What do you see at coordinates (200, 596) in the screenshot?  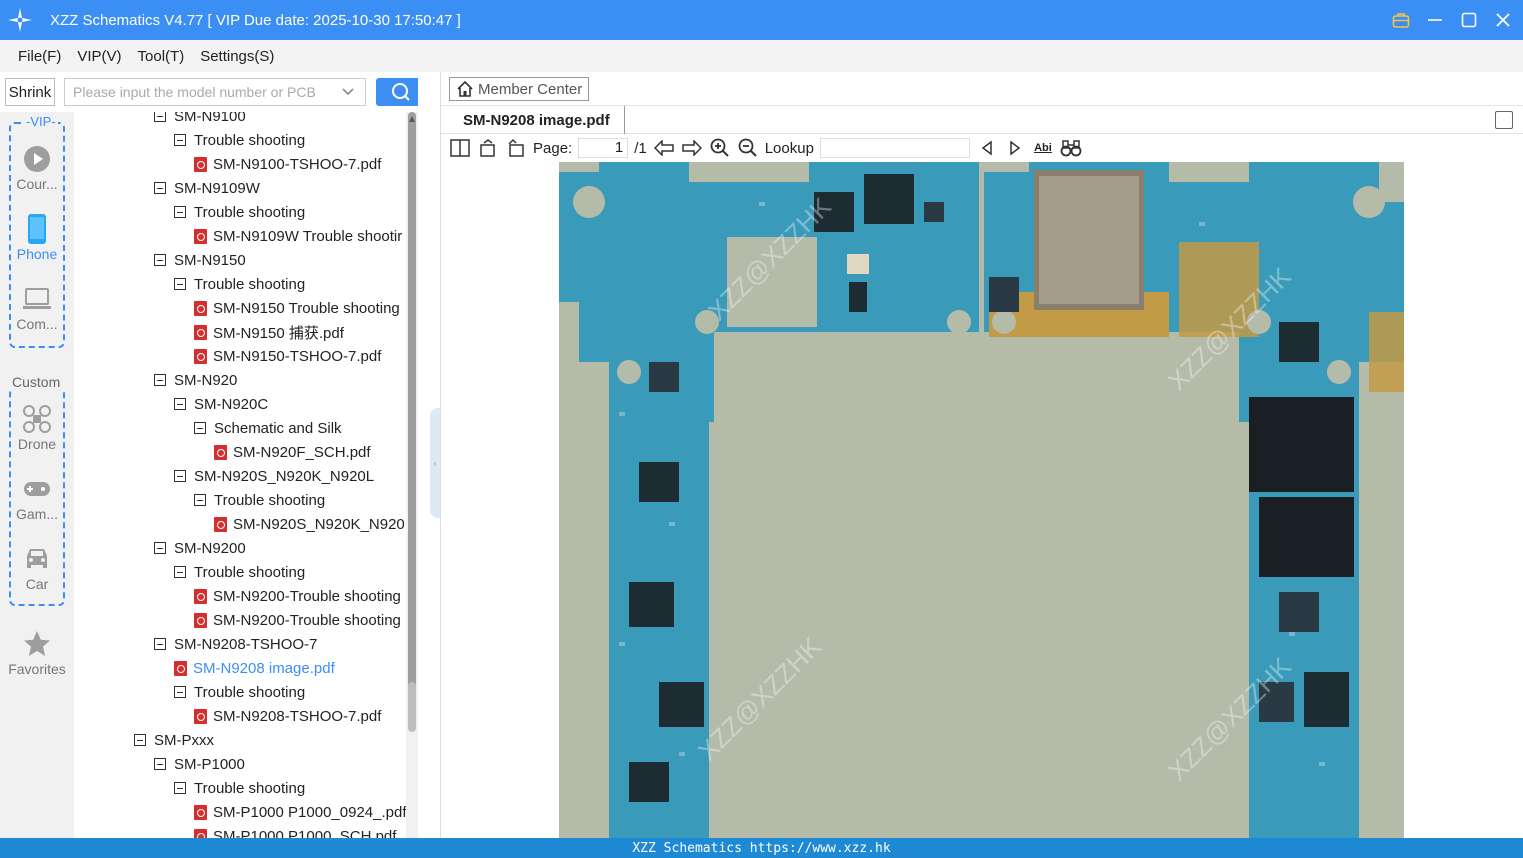 I see `pdf-file-icon` at bounding box center [200, 596].